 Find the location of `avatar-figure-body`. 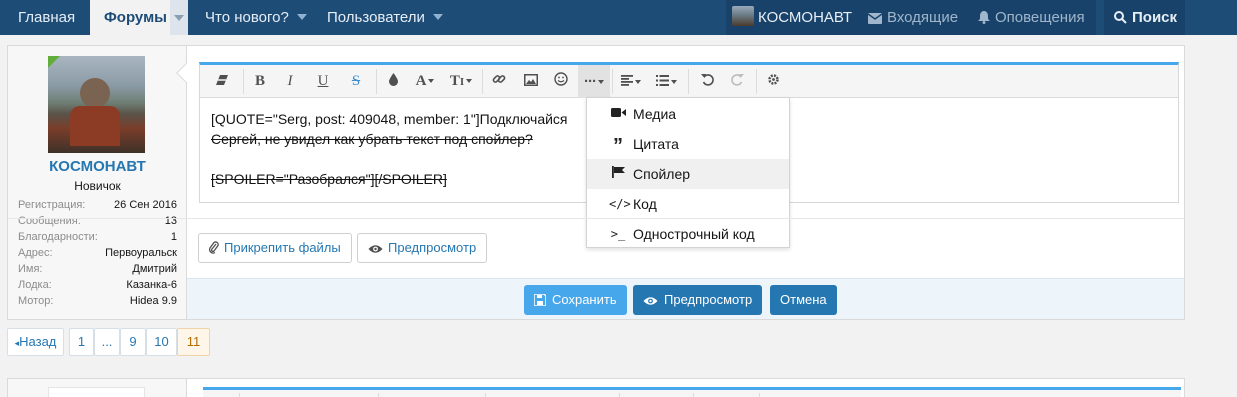

avatar-figure-body is located at coordinates (95, 126).